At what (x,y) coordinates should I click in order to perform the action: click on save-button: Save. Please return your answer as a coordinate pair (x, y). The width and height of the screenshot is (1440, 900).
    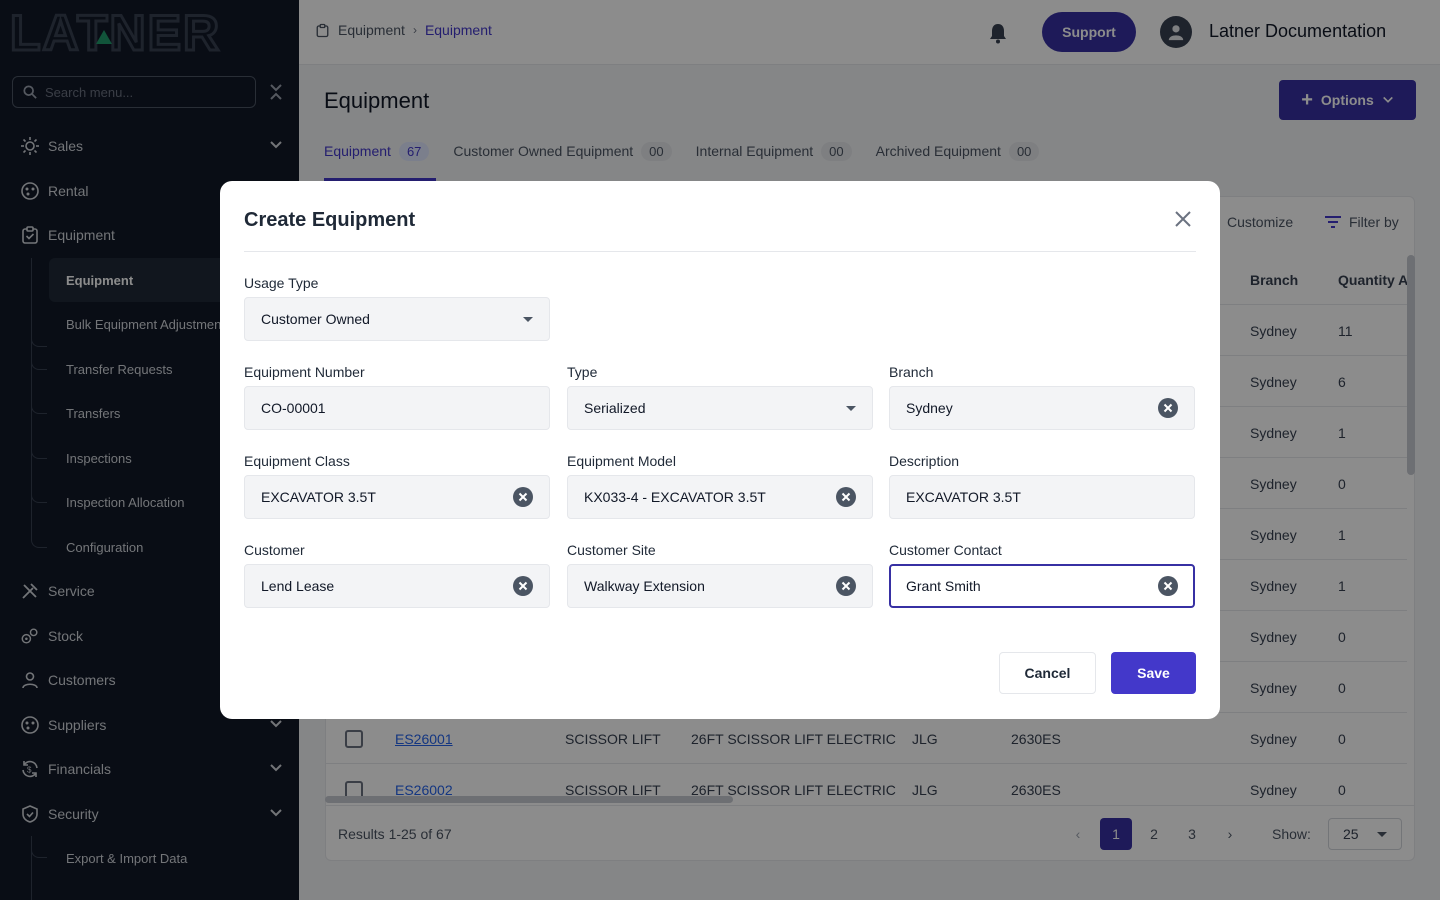
    Looking at the image, I should click on (1153, 673).